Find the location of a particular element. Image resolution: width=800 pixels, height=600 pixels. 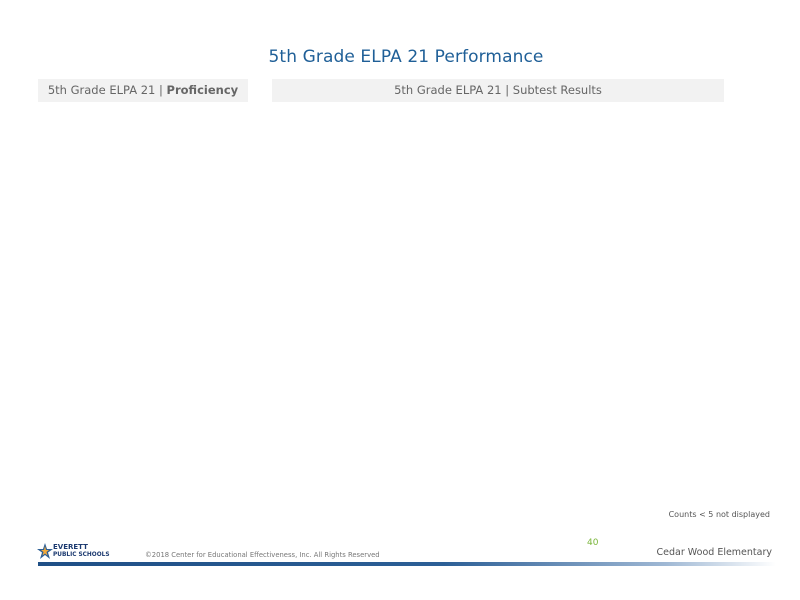

district-logo: EVERETT PUBLIC SCHOOLS is located at coordinates (77, 551).